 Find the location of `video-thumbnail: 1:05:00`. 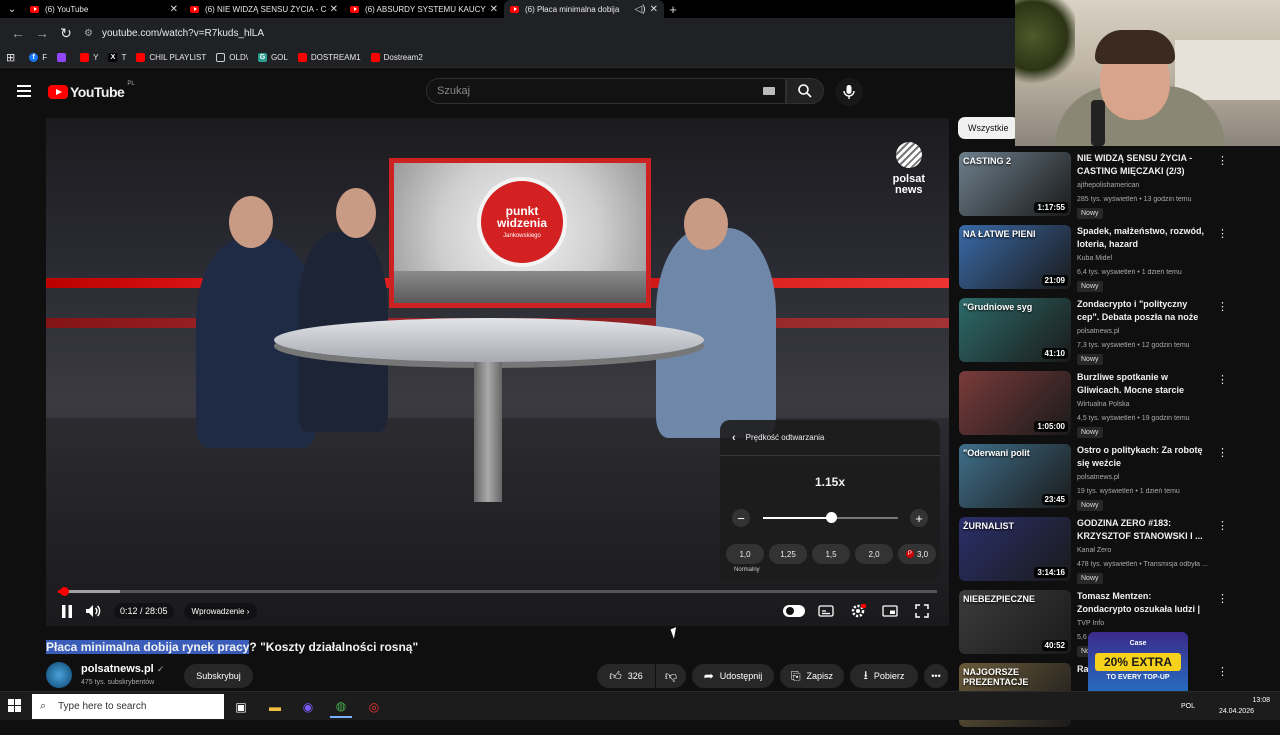

video-thumbnail: 1:05:00 is located at coordinates (1015, 403).